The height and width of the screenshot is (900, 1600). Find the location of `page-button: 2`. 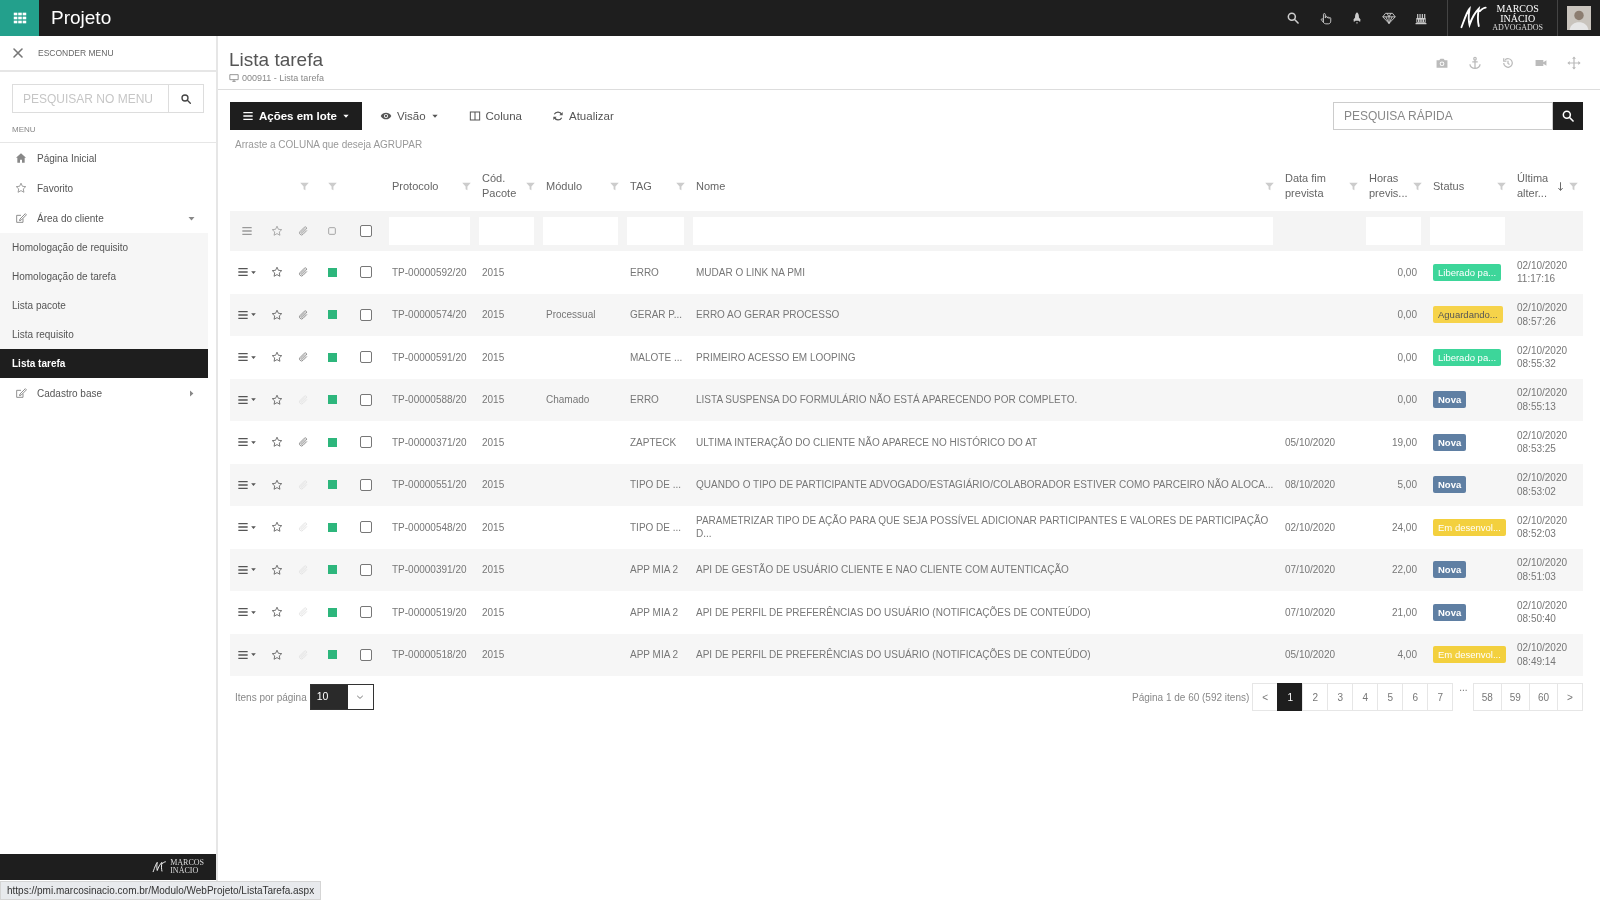

page-button: 2 is located at coordinates (1315, 697).